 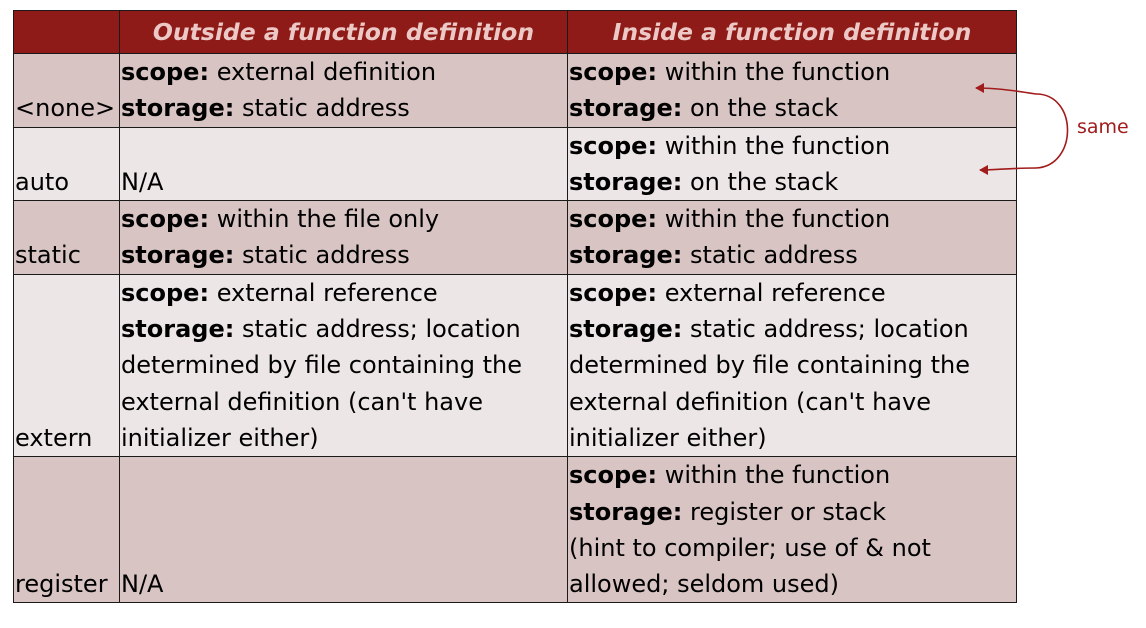 I want to click on cell-line: scope: external definition, so click(x=344, y=72).